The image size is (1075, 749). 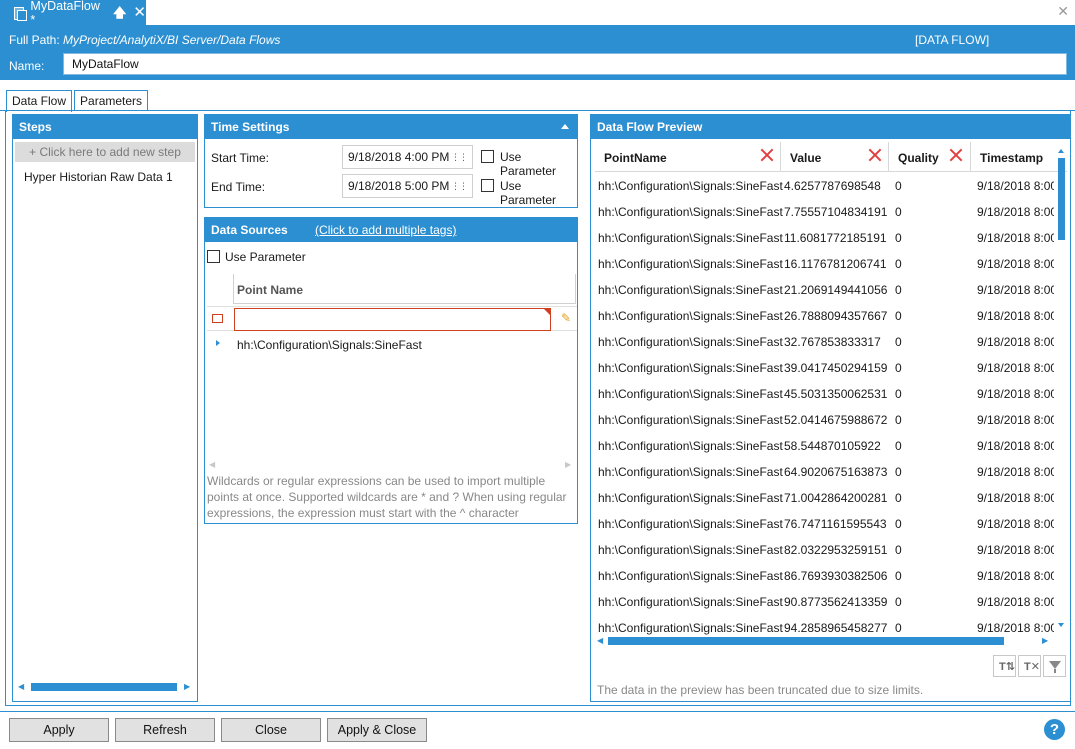 What do you see at coordinates (565, 126) in the screenshot?
I see `collapse-icon` at bounding box center [565, 126].